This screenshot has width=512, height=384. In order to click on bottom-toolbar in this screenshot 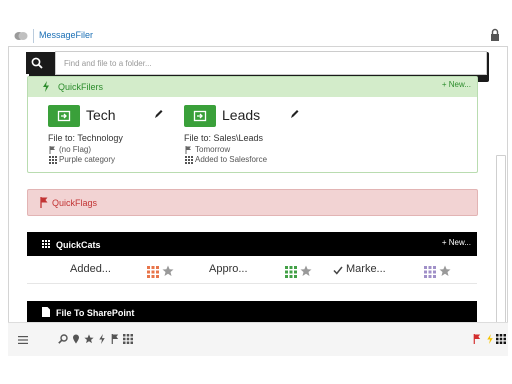, I will do `click(258, 339)`.